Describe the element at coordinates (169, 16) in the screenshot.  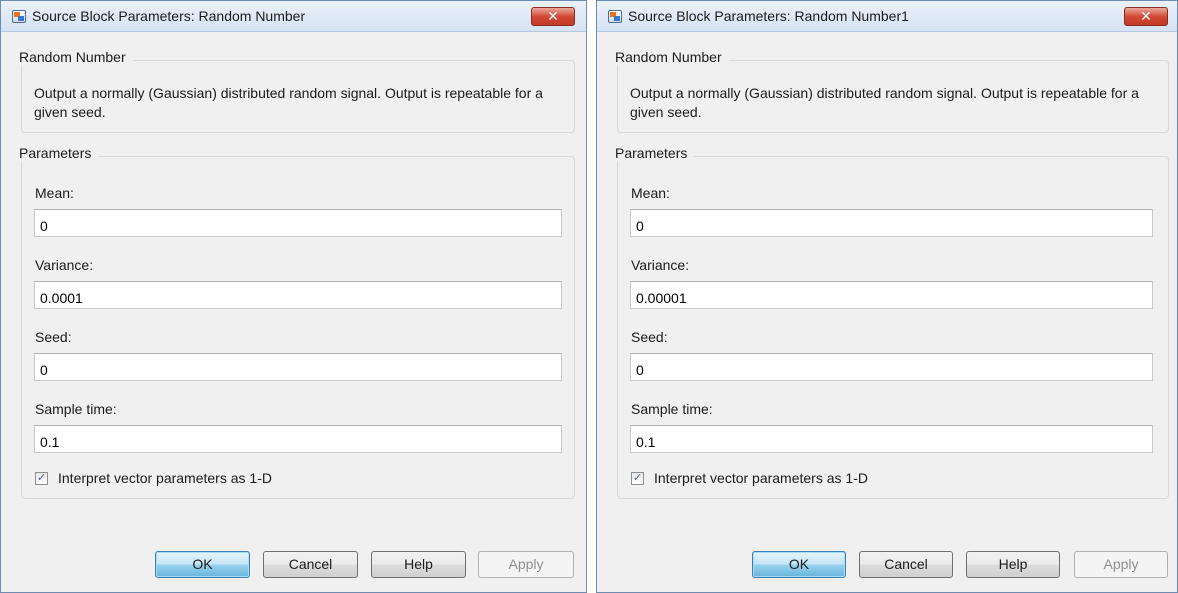
I see `window-title: Source Block Parameters: Random Number` at that location.